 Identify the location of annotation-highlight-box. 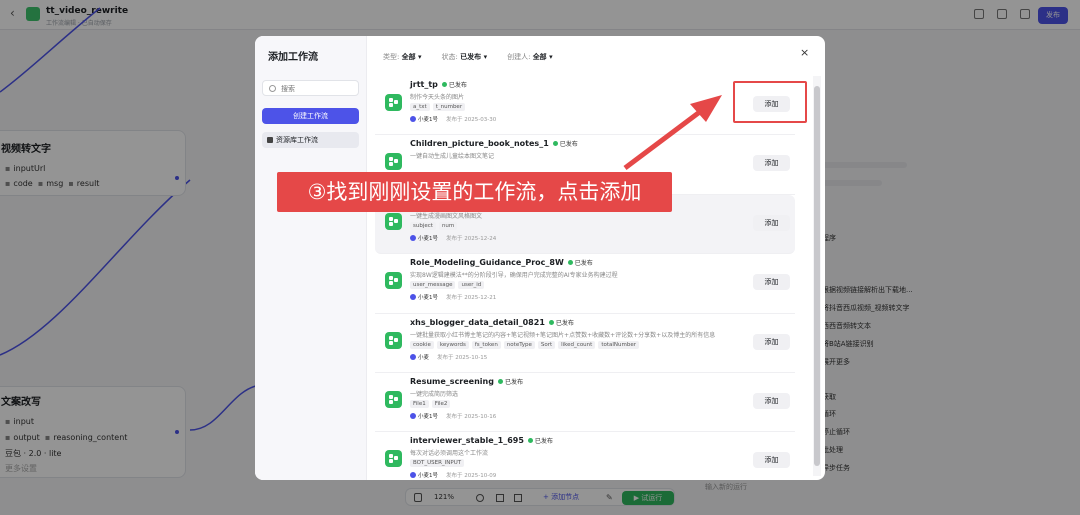
(770, 102).